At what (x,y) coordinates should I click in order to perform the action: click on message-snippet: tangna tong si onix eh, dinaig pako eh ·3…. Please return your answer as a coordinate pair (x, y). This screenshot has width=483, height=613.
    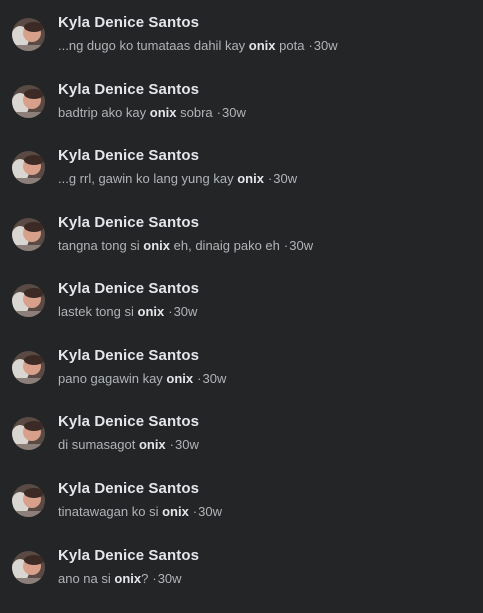
    Looking at the image, I should click on (185, 245).